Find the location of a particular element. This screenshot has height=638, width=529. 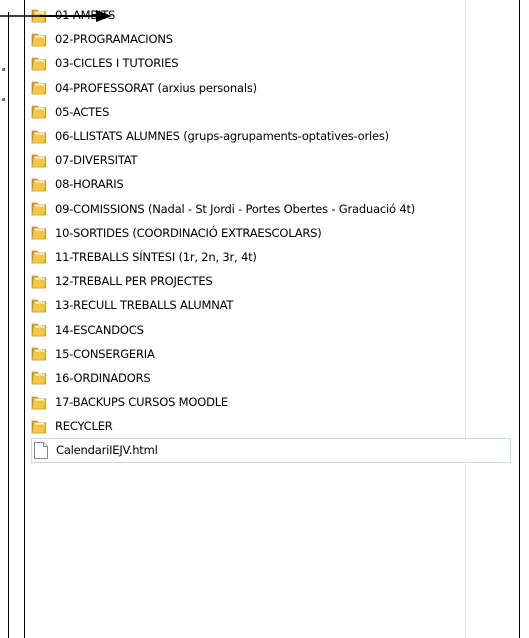

folder-item: 14-ESCANDOCS is located at coordinates (271, 329).